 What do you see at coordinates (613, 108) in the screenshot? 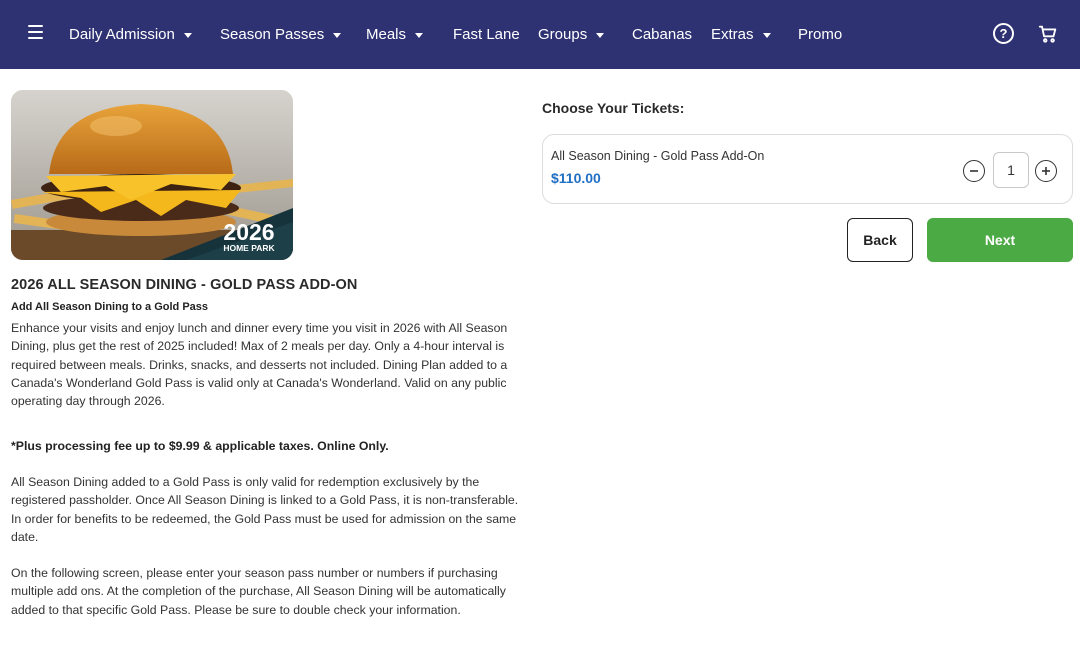
I see `choose-tickets-heading: Choose Your Tickets:` at bounding box center [613, 108].